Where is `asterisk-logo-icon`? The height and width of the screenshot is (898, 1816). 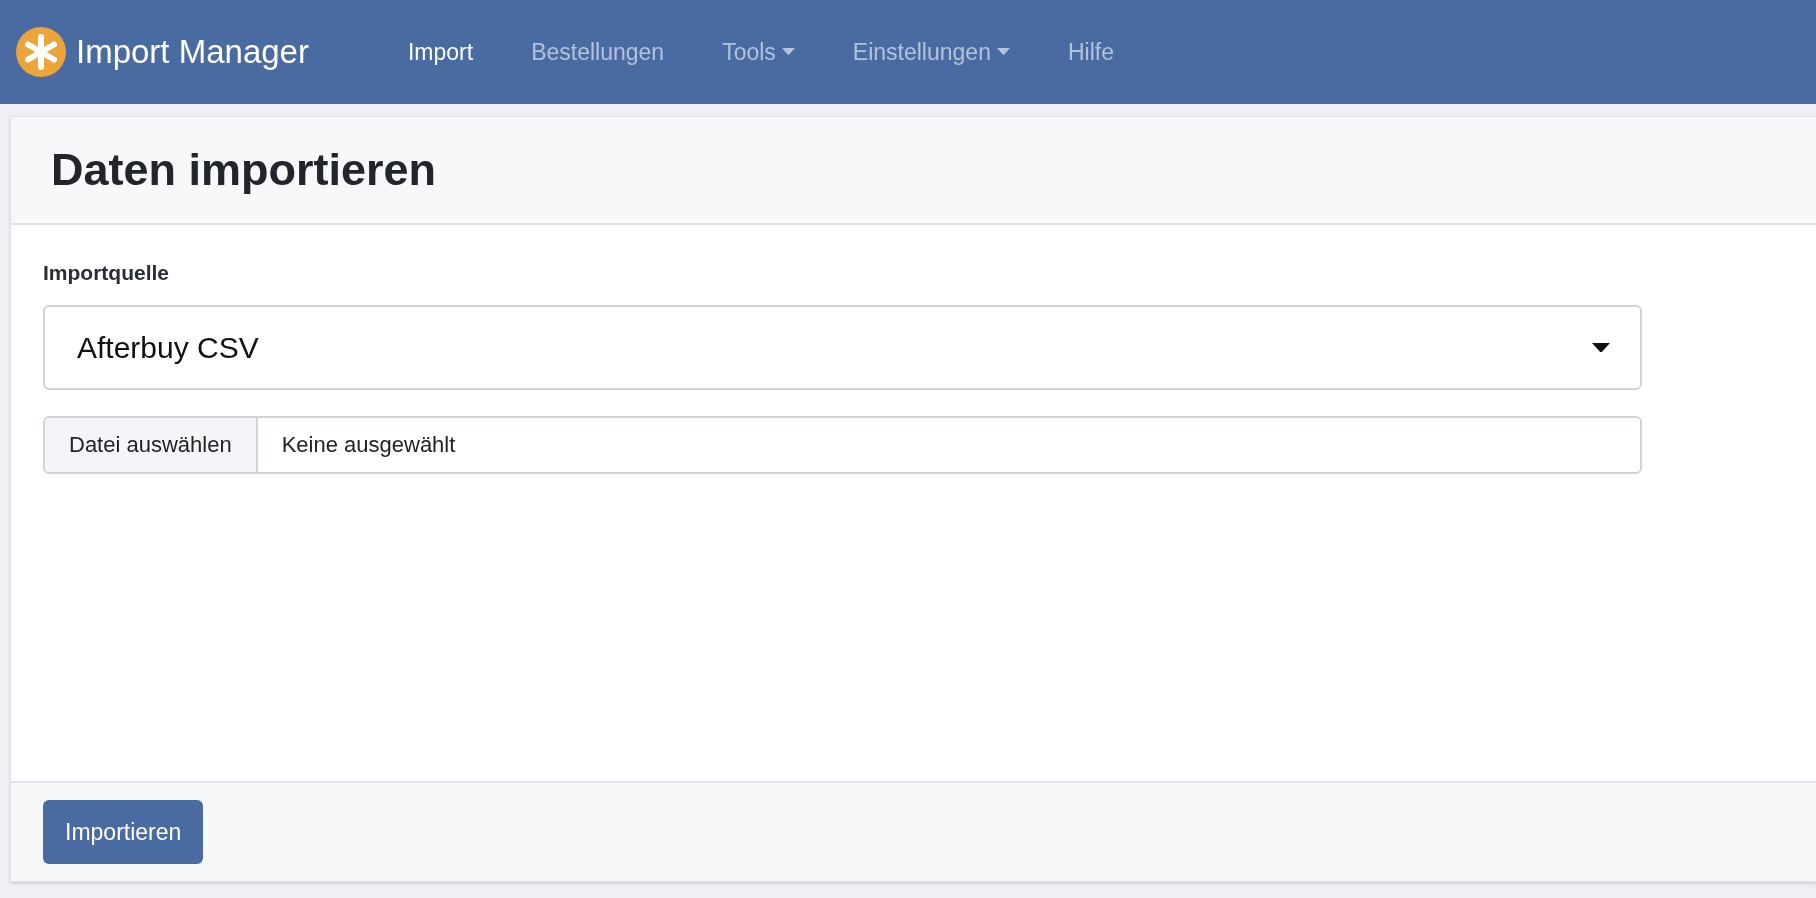
asterisk-logo-icon is located at coordinates (41, 52).